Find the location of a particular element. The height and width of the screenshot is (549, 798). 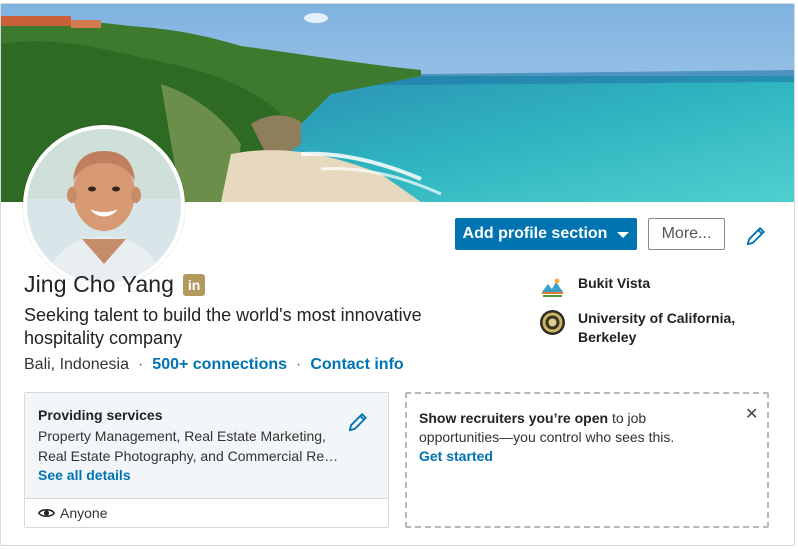

org-name: University of California, Berkeley is located at coordinates (657, 327).